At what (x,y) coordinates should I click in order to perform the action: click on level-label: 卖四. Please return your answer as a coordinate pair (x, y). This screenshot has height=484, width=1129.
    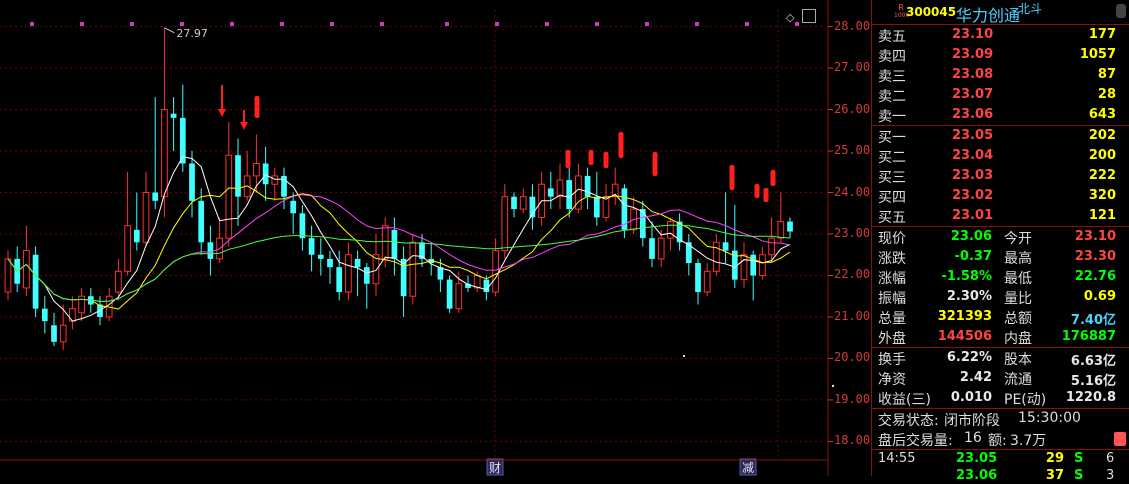
    Looking at the image, I should click on (892, 57).